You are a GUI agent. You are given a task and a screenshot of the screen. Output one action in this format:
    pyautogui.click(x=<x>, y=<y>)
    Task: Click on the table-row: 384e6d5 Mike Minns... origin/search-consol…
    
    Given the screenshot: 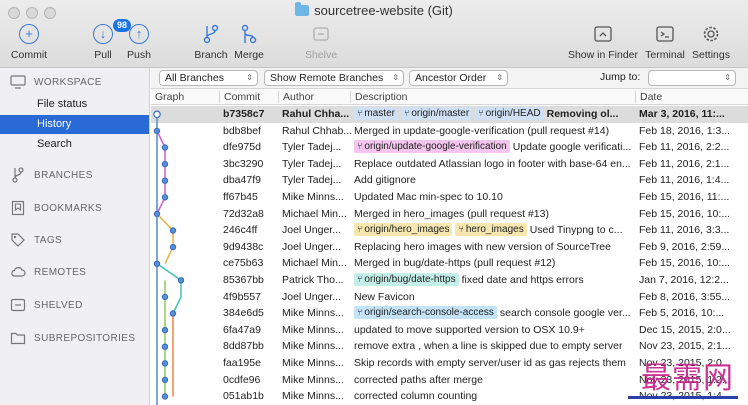 What is the action you would take?
    pyautogui.click(x=449, y=313)
    